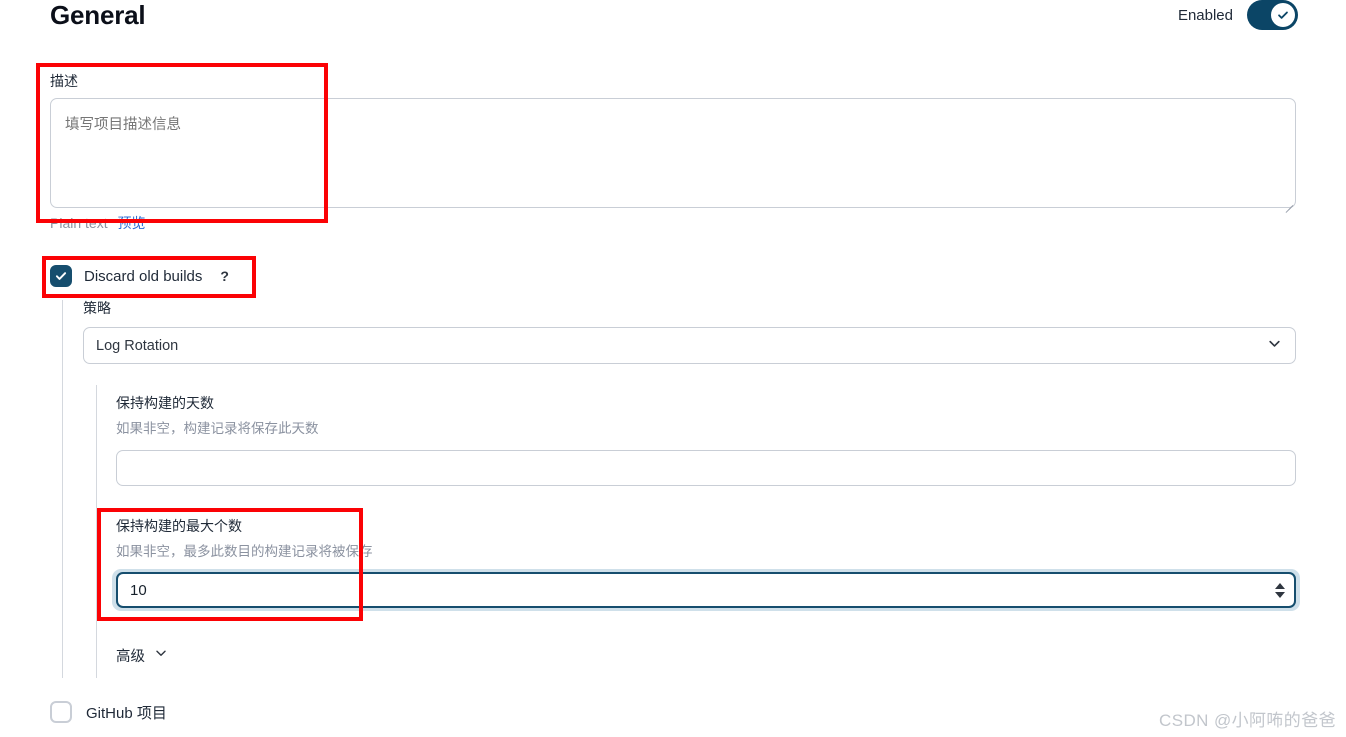 This screenshot has height=737, width=1346. Describe the element at coordinates (97, 308) in the screenshot. I see `strategy-label: 策略` at that location.